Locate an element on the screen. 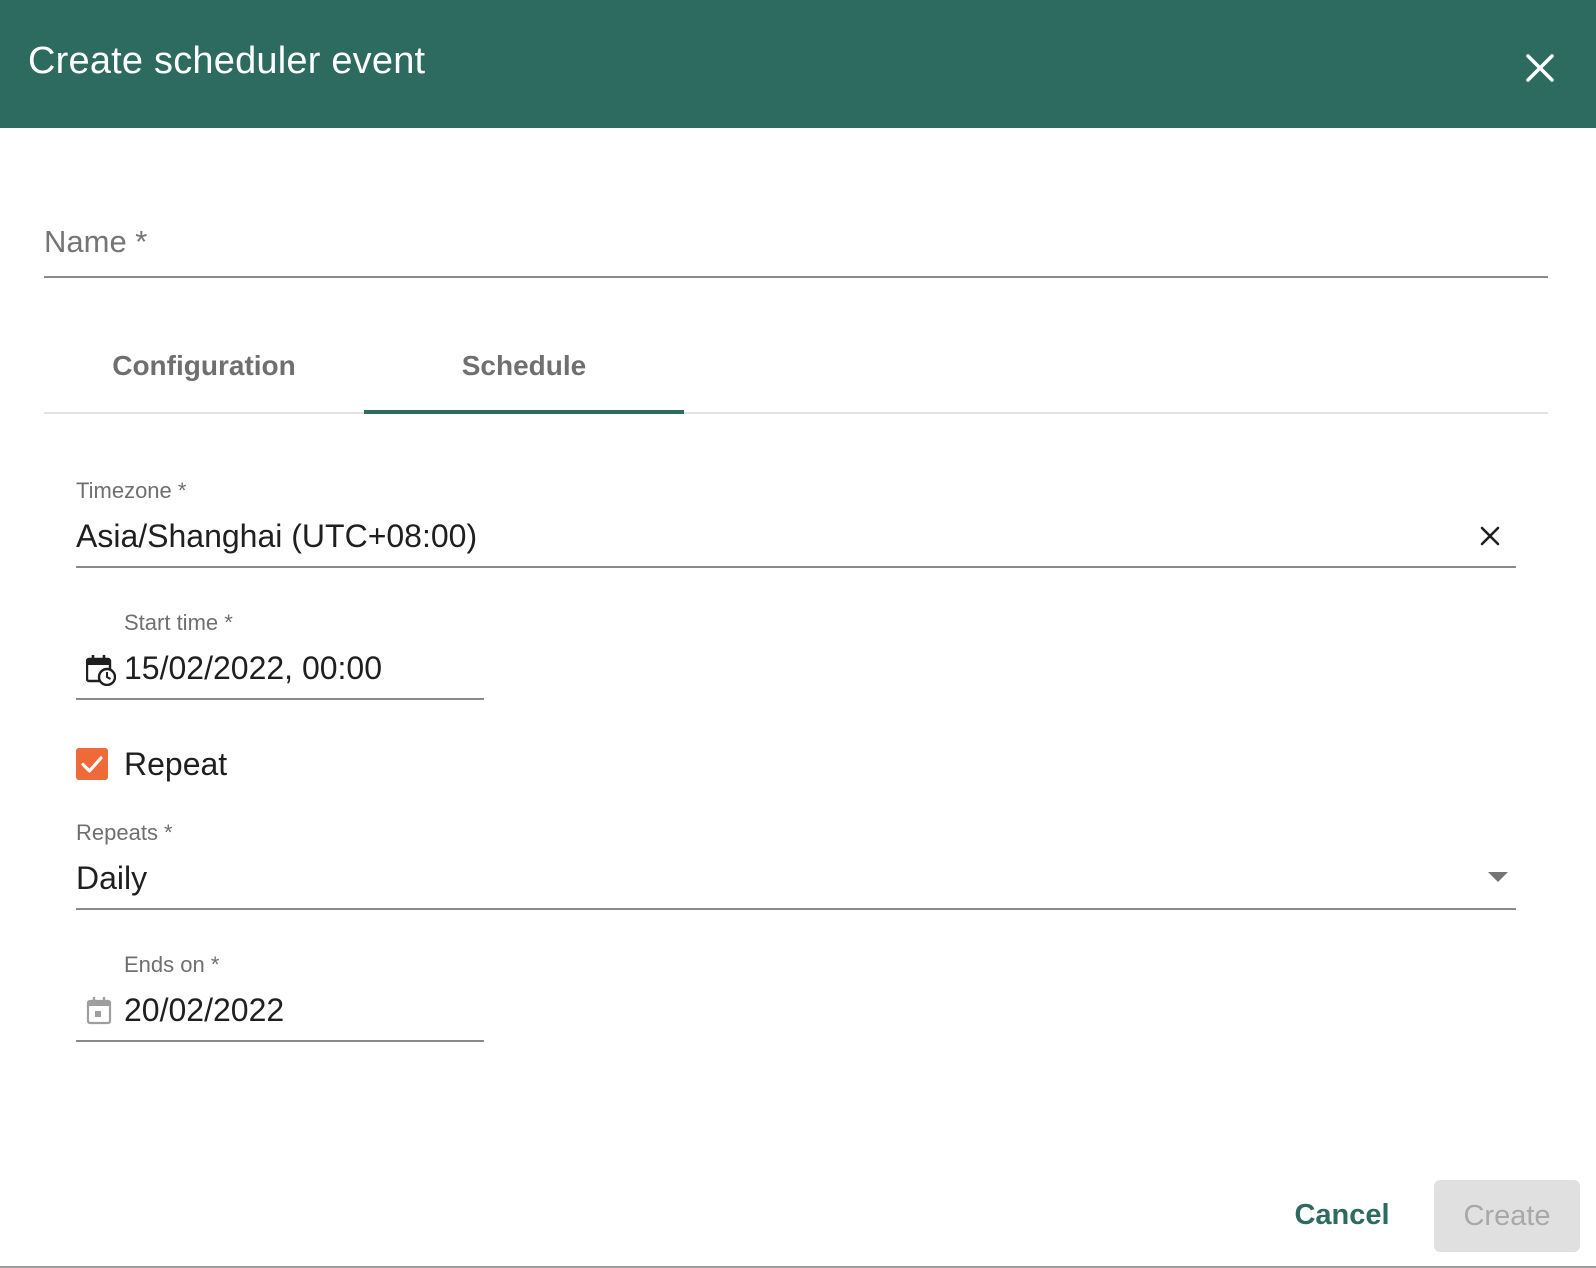 The height and width of the screenshot is (1268, 1596). start-time-picker-button is located at coordinates (101, 670).